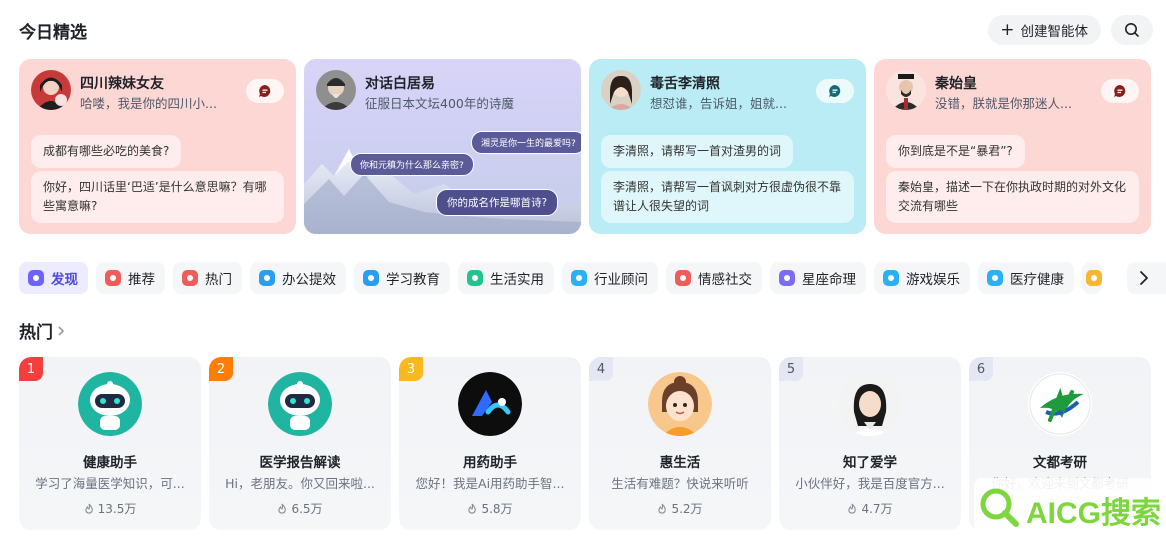 This screenshot has height=543, width=1166. What do you see at coordinates (891, 278) in the screenshot?
I see `game-icon` at bounding box center [891, 278].